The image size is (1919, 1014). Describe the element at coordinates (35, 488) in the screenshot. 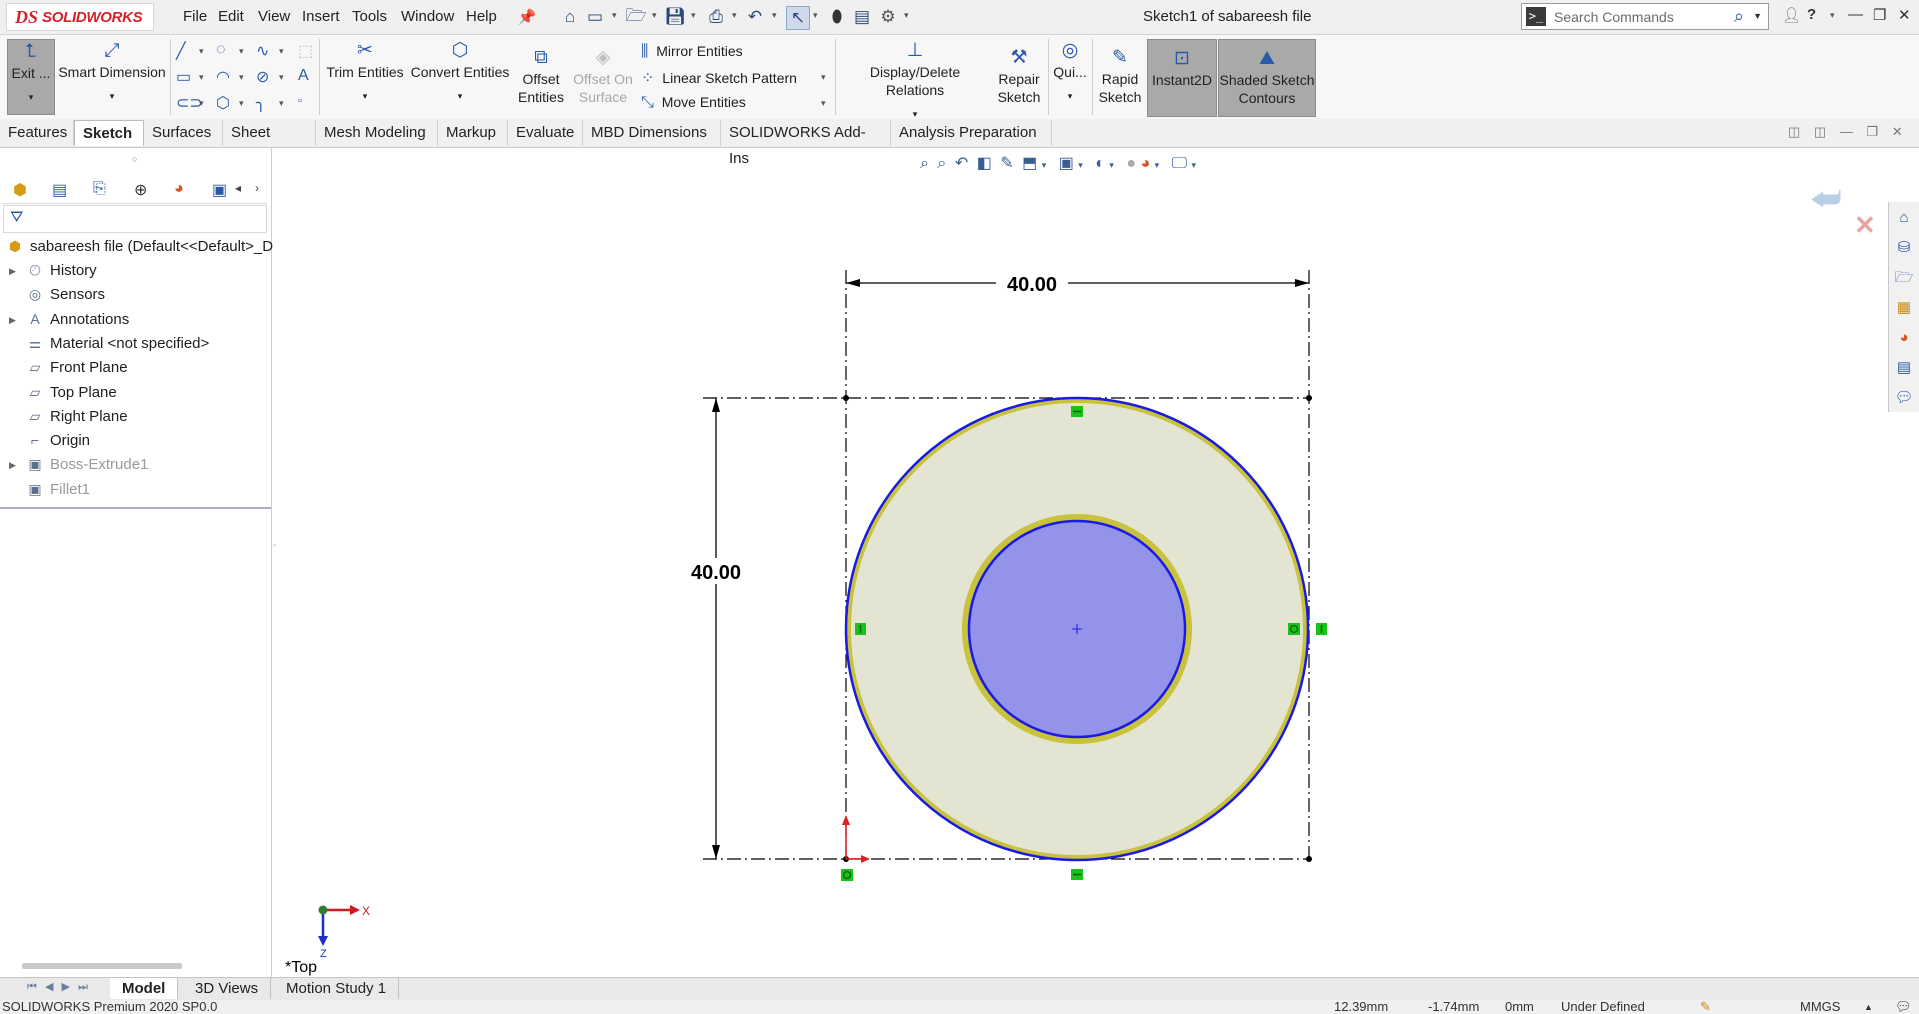

I see `fillet-icon: ▣` at that location.